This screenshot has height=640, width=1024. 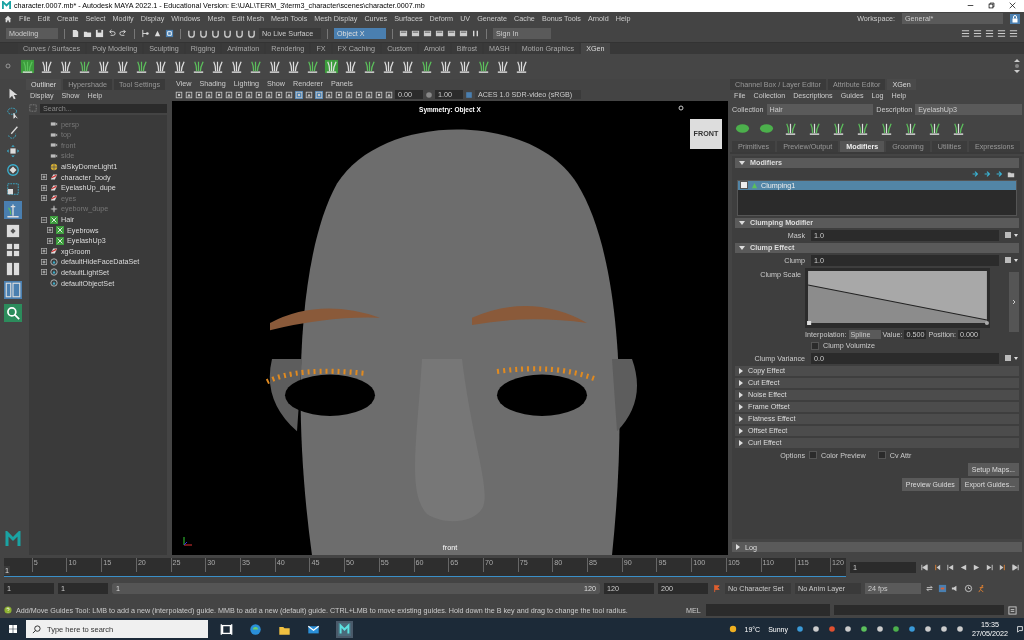 I want to click on lock-icon, so click(x=1015, y=18).